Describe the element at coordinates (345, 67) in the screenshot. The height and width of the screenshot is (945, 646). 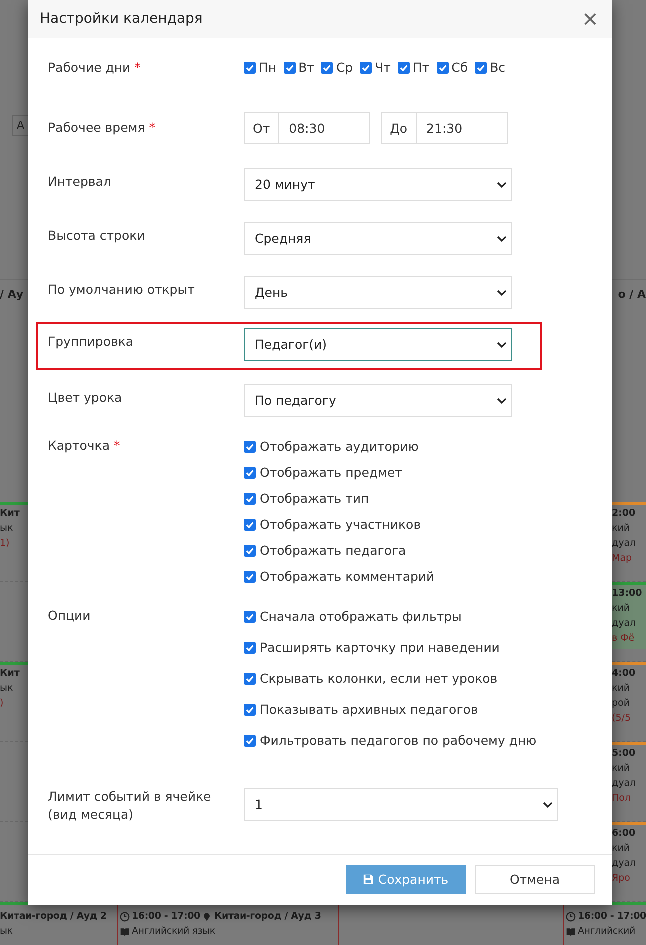
I see `checkbox-label: Ср` at that location.